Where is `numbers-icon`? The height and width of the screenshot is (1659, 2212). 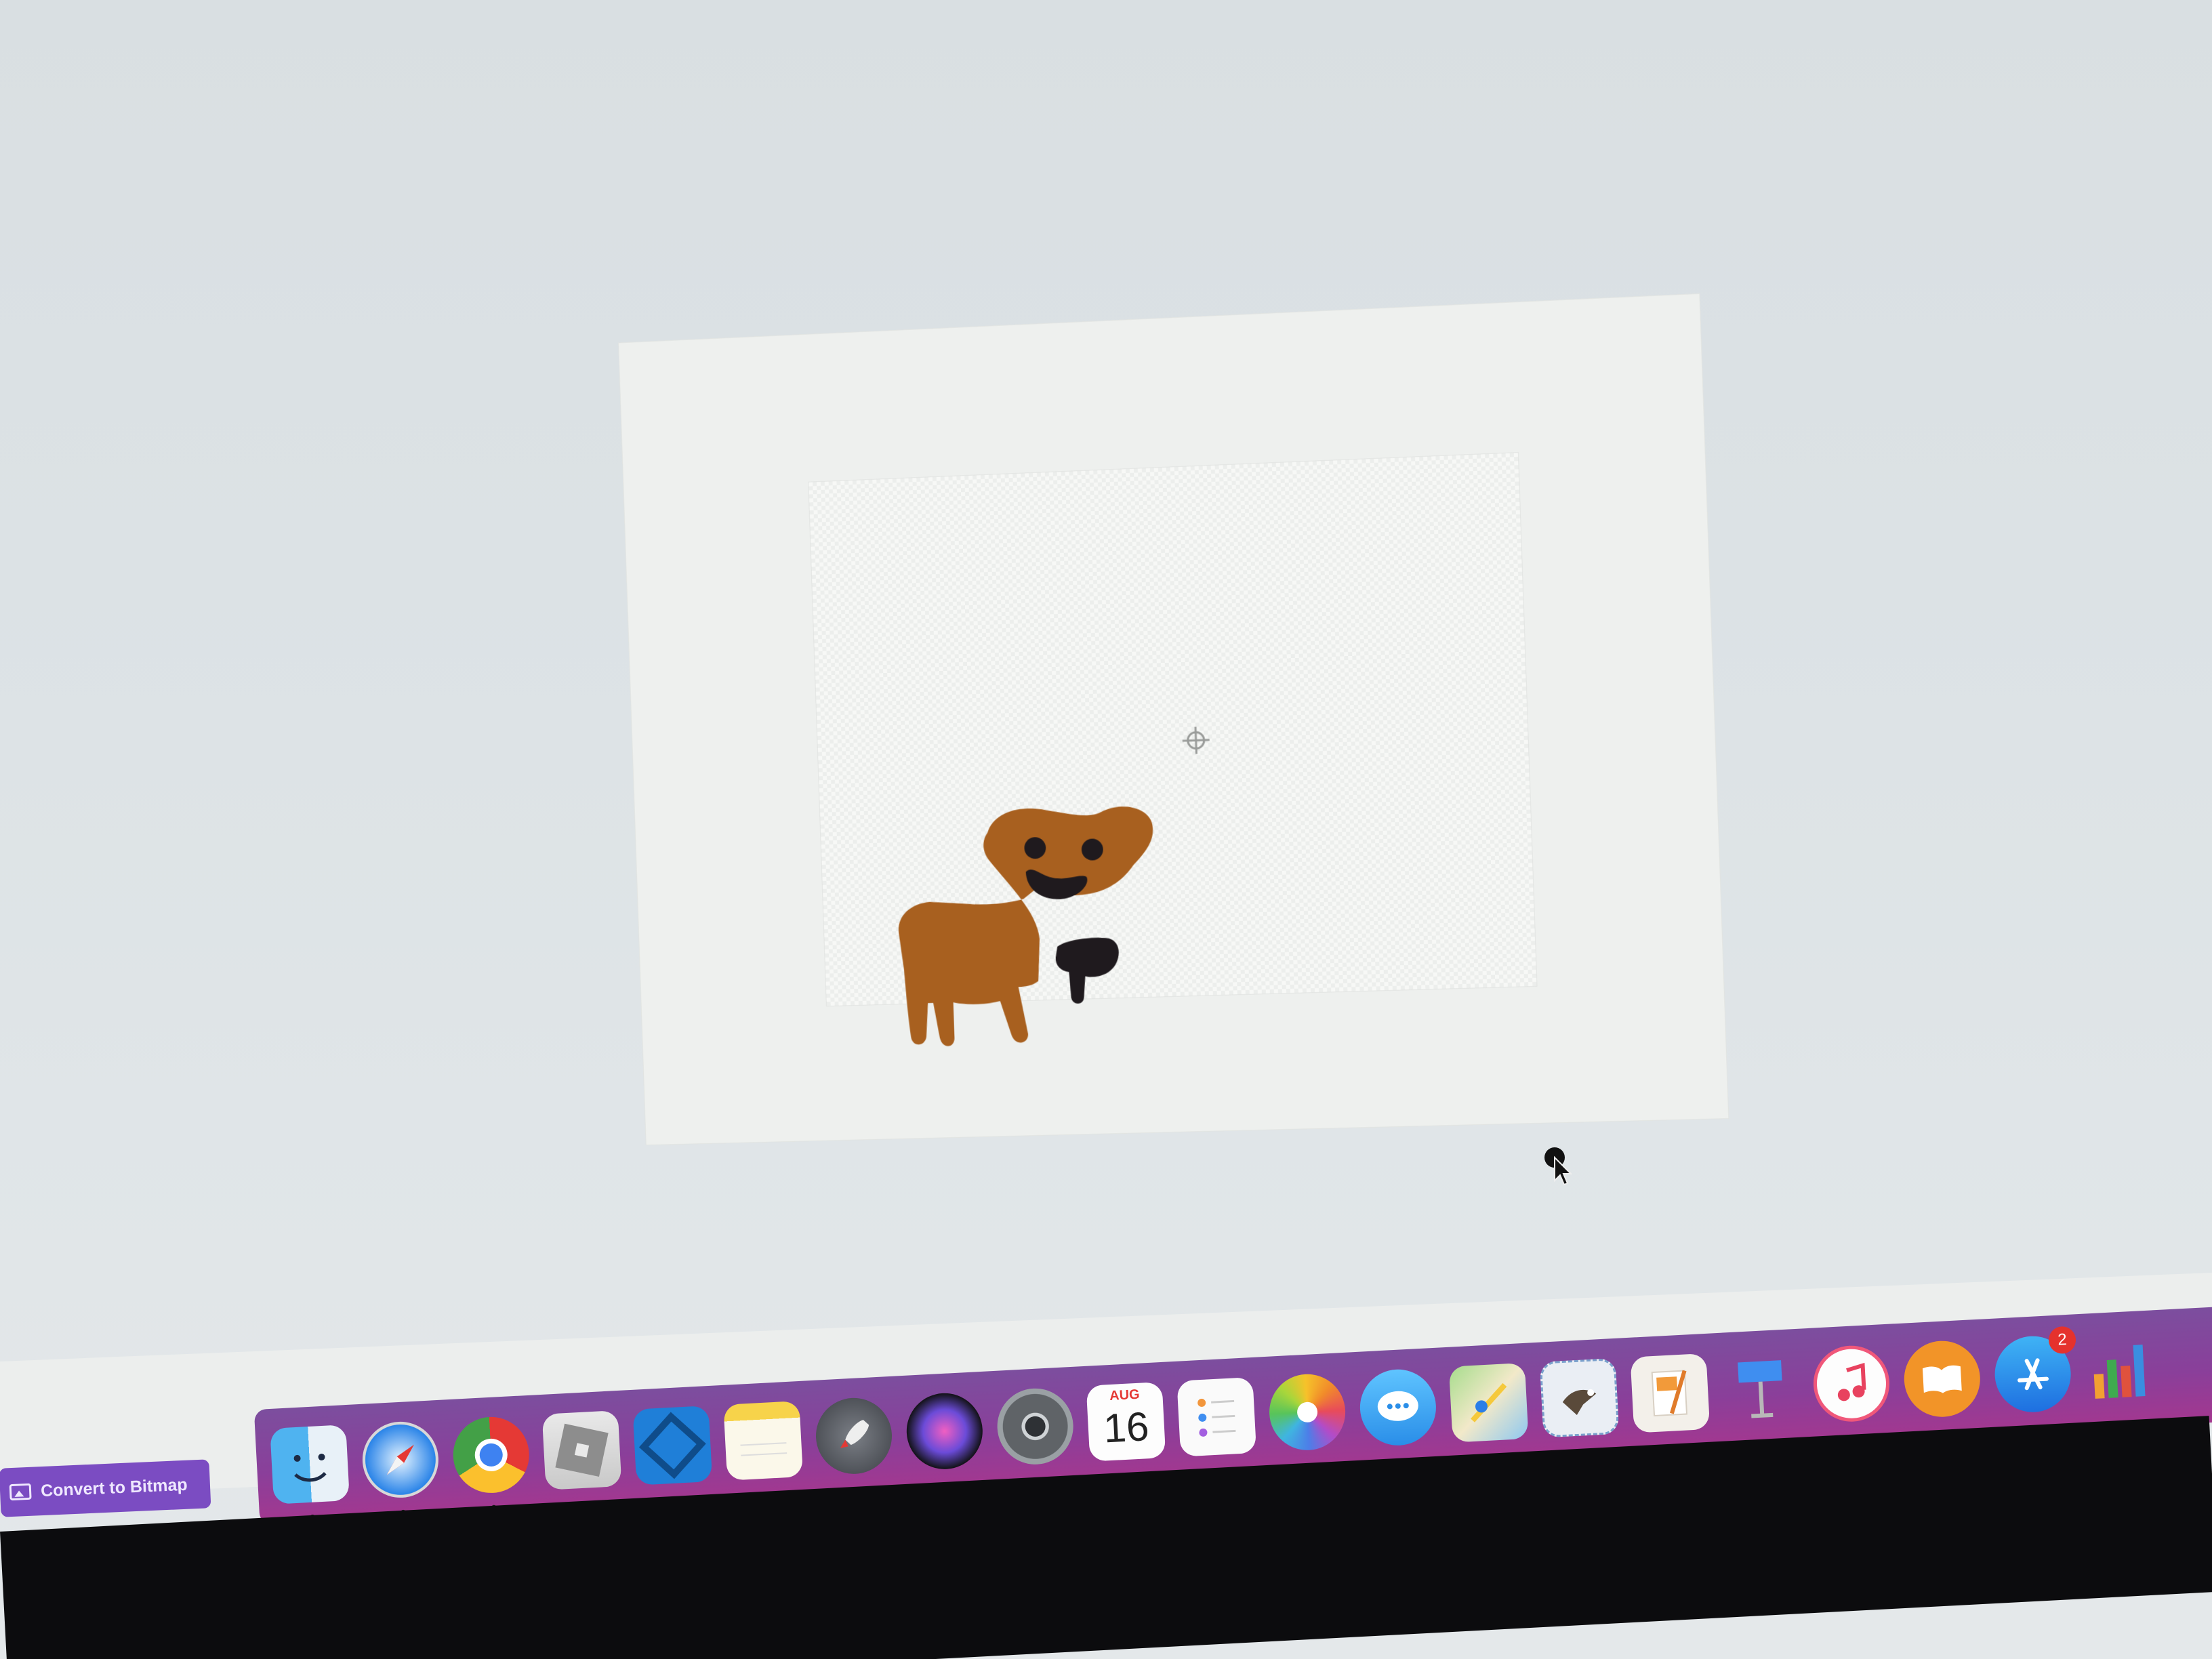
numbers-icon is located at coordinates (2124, 1370).